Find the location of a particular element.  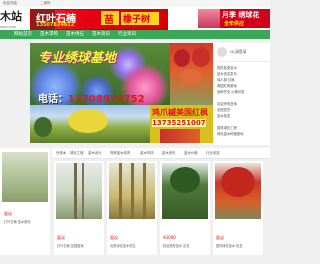

header-banner-photo is located at coordinates (209, 18).